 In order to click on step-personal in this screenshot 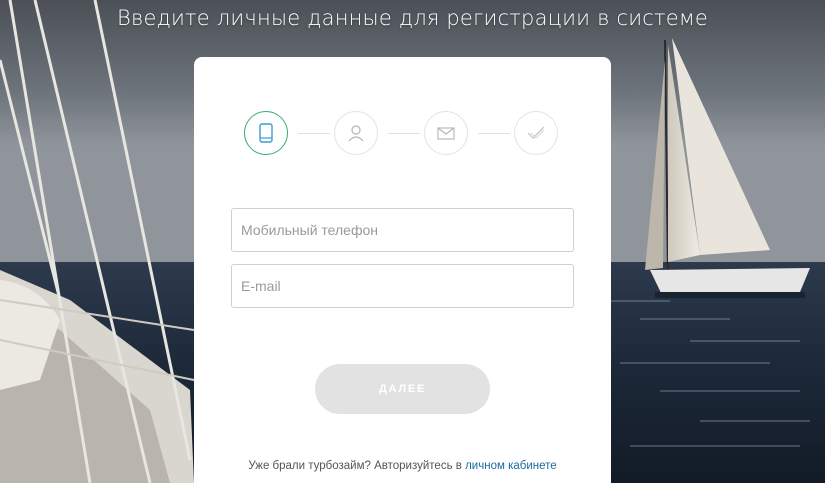, I will do `click(356, 133)`.